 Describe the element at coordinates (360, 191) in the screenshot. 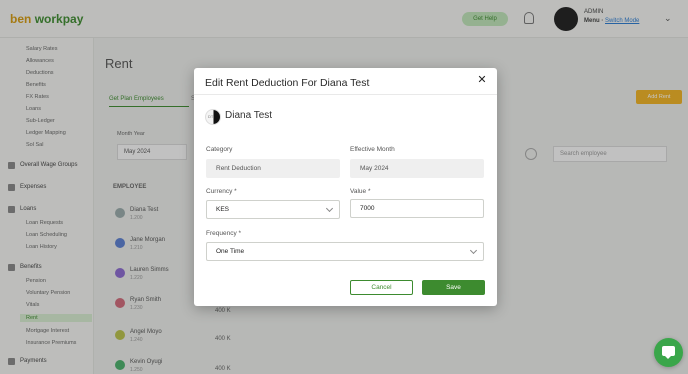

I see `value-label: Value *` at that location.